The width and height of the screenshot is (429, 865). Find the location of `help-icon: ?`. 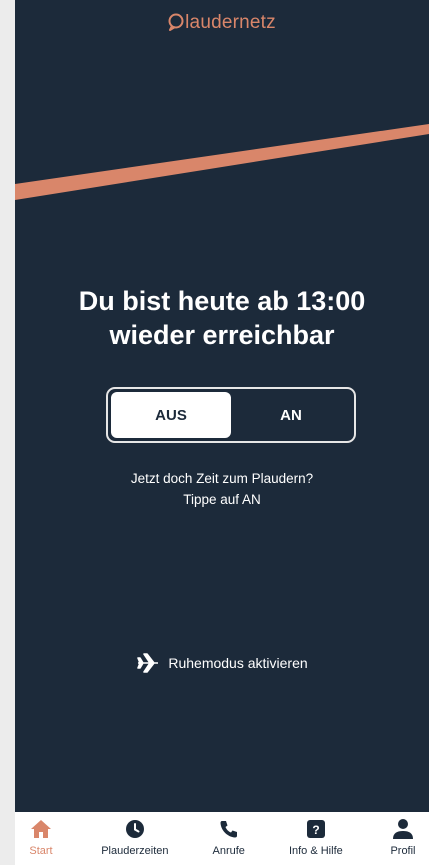

help-icon: ? is located at coordinates (315, 829).